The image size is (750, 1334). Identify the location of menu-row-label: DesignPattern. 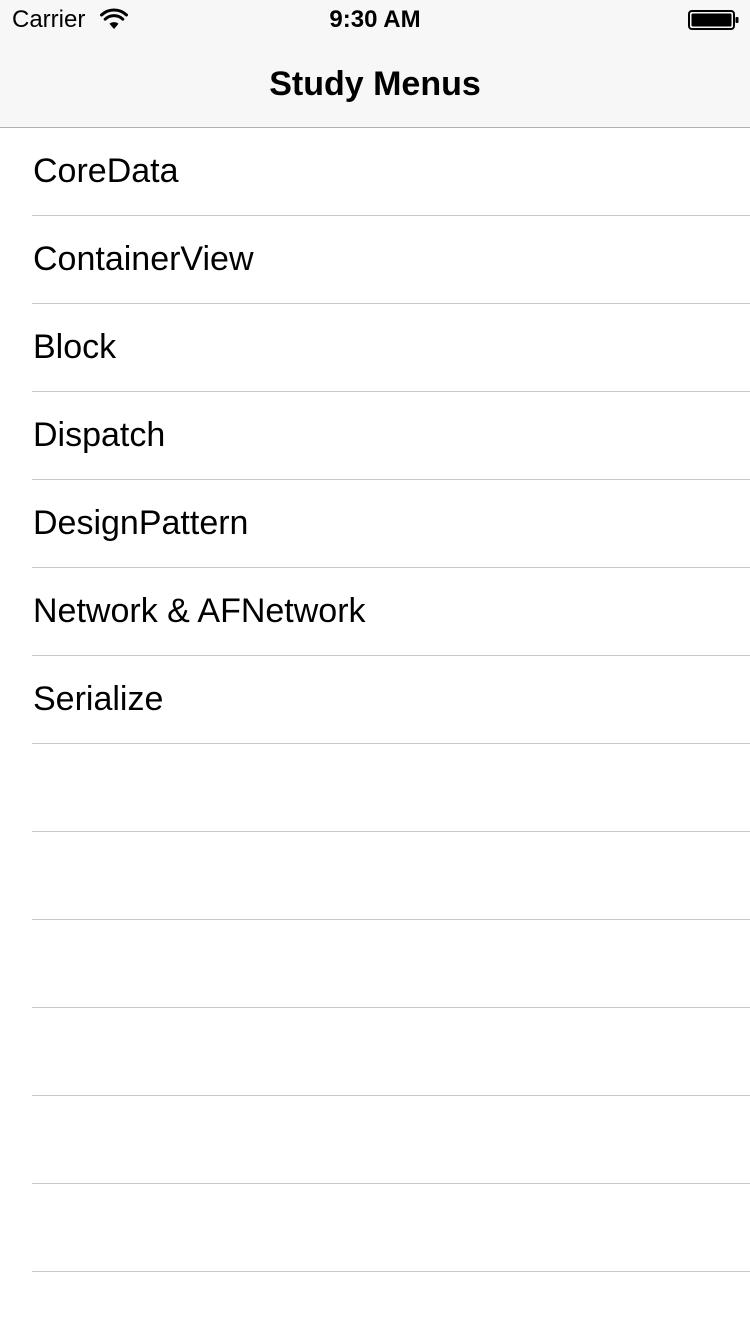
(141, 523).